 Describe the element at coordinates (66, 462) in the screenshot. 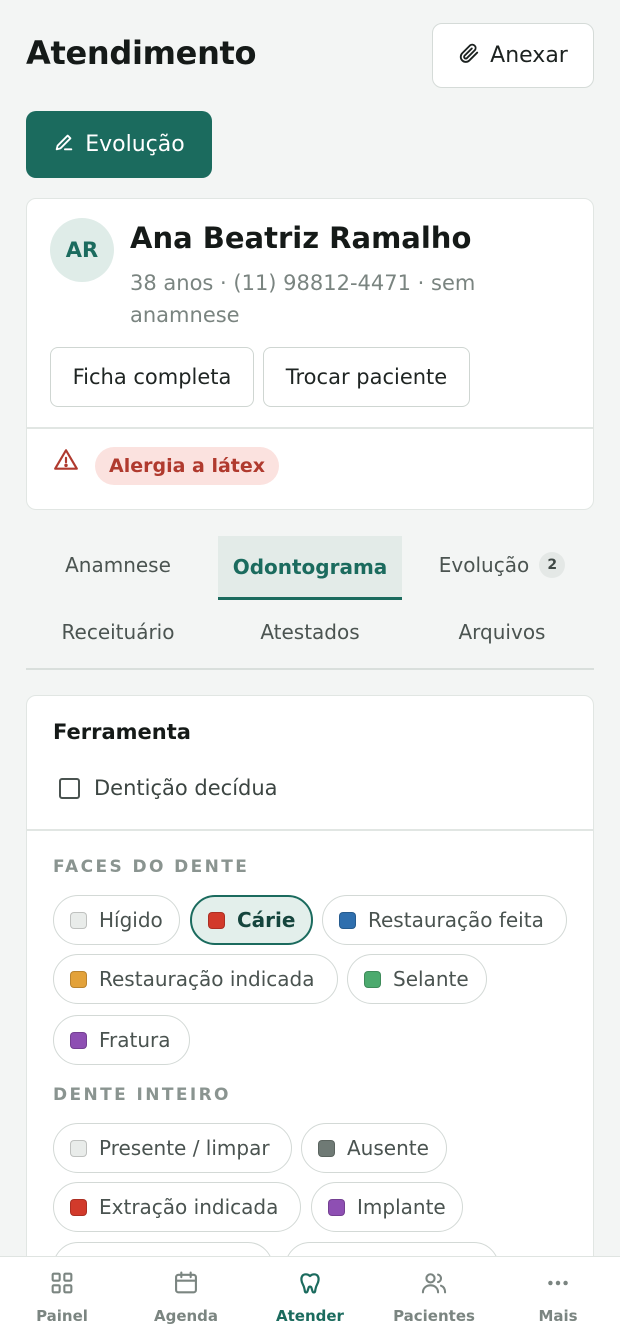

I see `warning-icon` at that location.